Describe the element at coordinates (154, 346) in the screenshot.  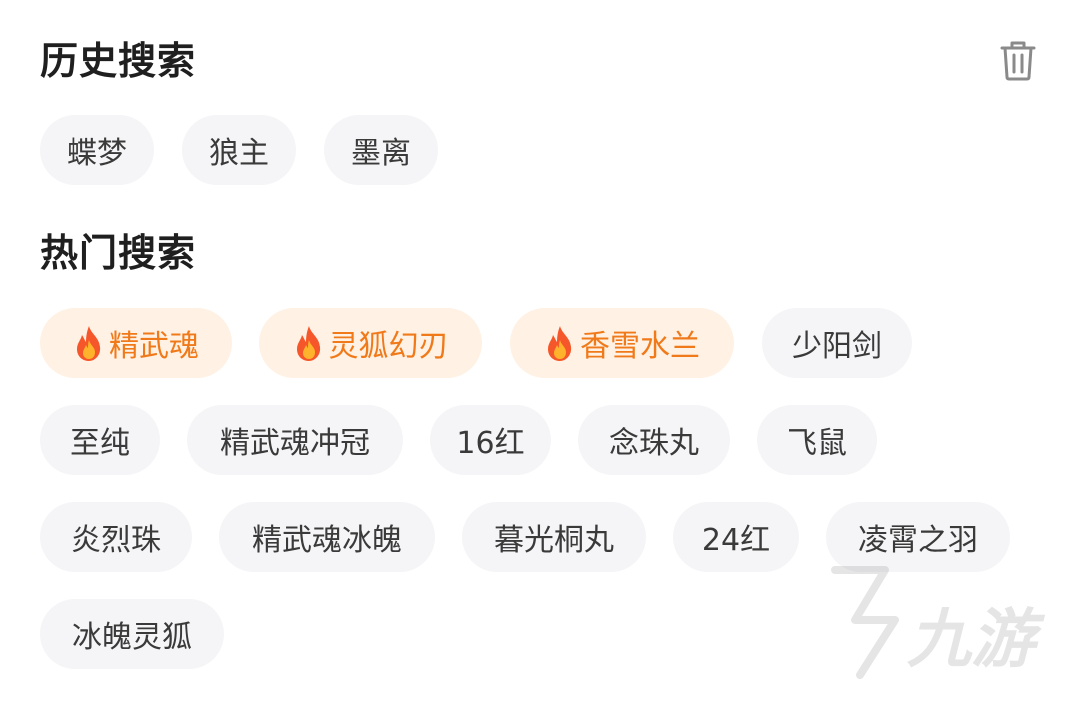
I see `chip-label: 精武魂` at that location.